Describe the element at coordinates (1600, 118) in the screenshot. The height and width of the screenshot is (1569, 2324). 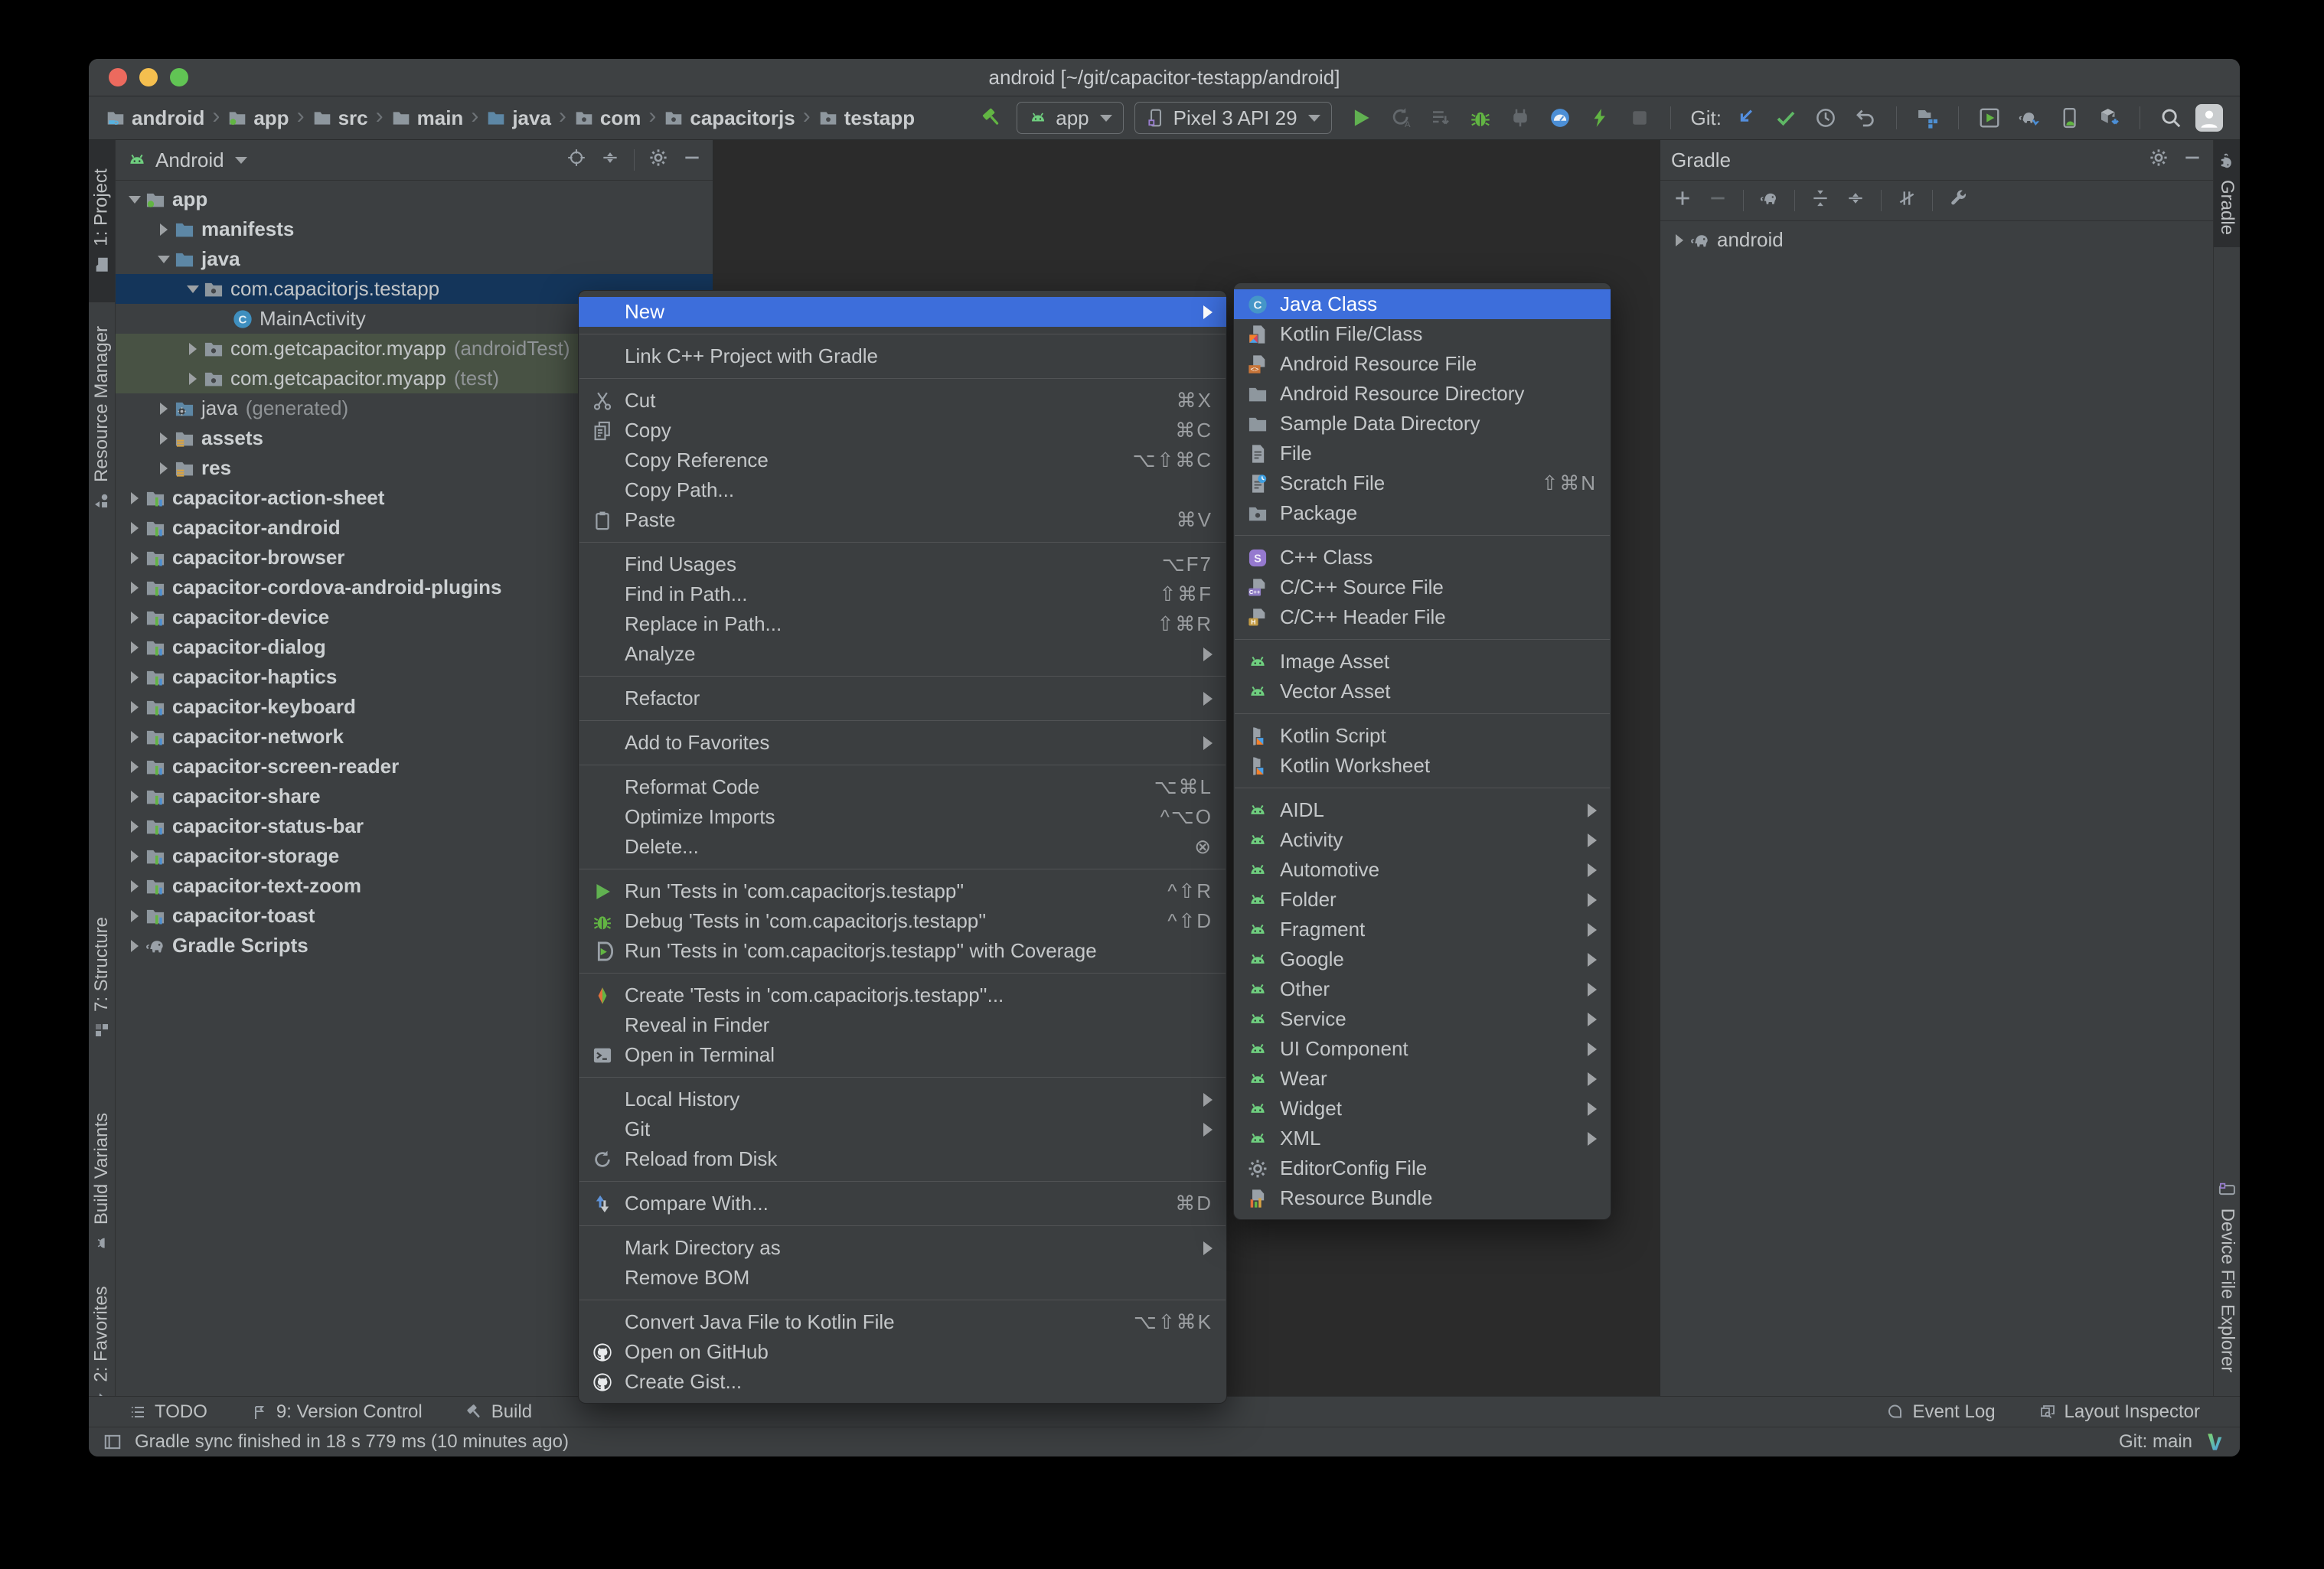
I see `apply-changes-button` at that location.